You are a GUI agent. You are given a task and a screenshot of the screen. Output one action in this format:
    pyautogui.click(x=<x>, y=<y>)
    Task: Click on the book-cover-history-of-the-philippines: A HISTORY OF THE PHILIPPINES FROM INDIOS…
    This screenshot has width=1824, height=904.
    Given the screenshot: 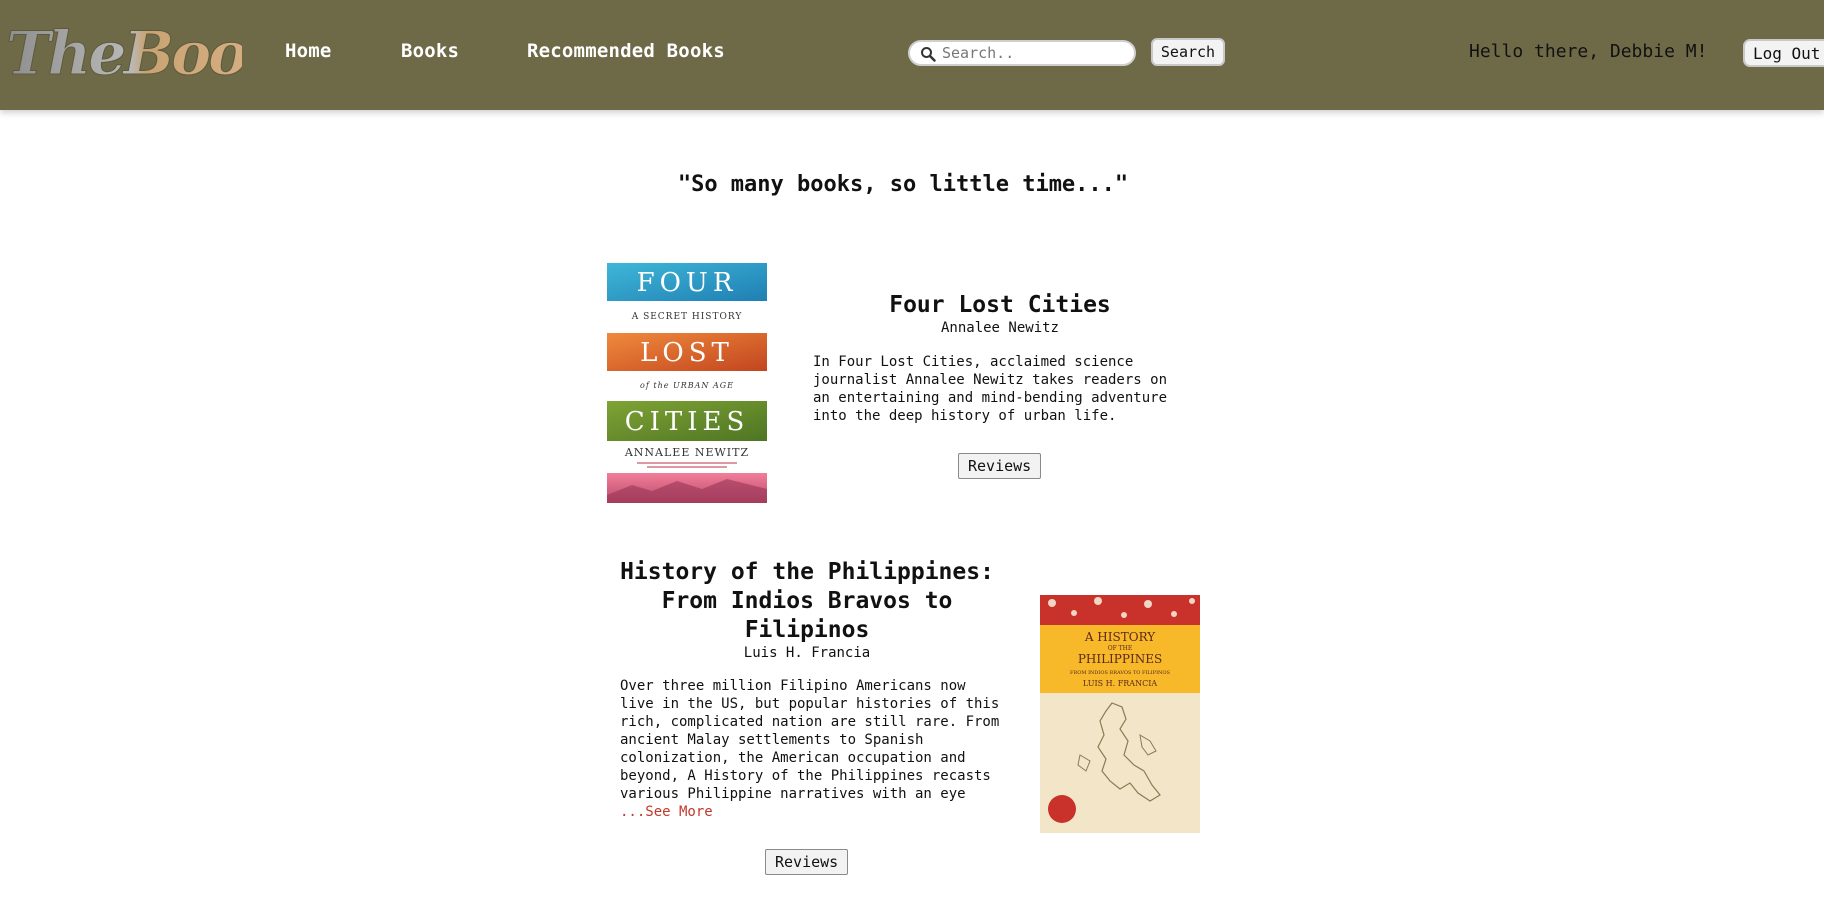 What is the action you would take?
    pyautogui.click(x=1120, y=714)
    